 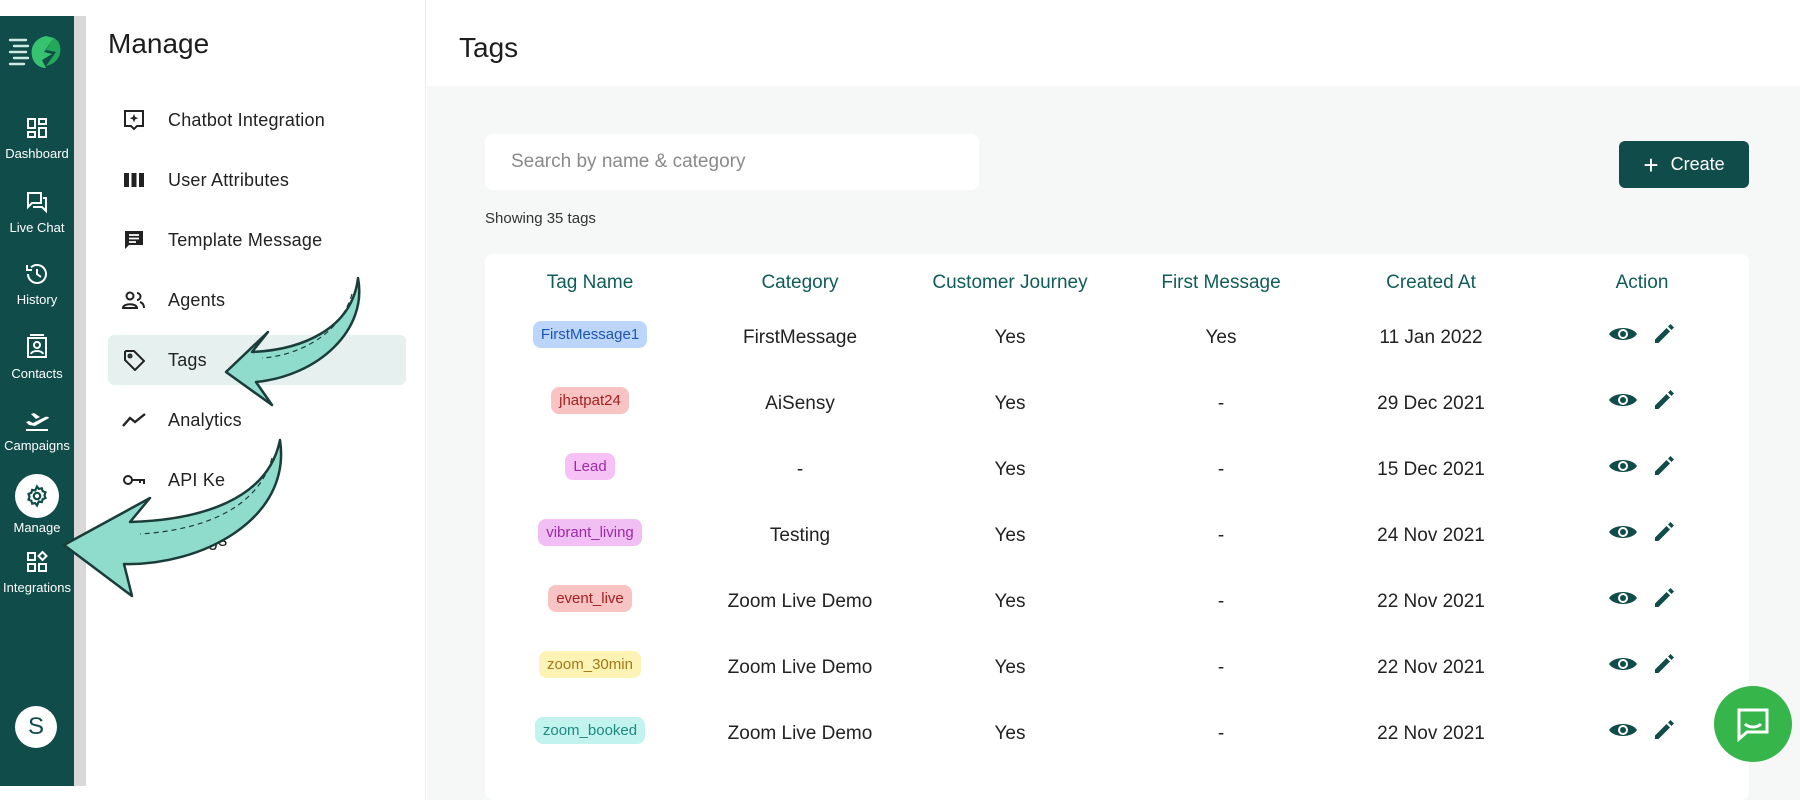 I want to click on rail-item-live-chat: Live Chat, so click(x=37, y=212).